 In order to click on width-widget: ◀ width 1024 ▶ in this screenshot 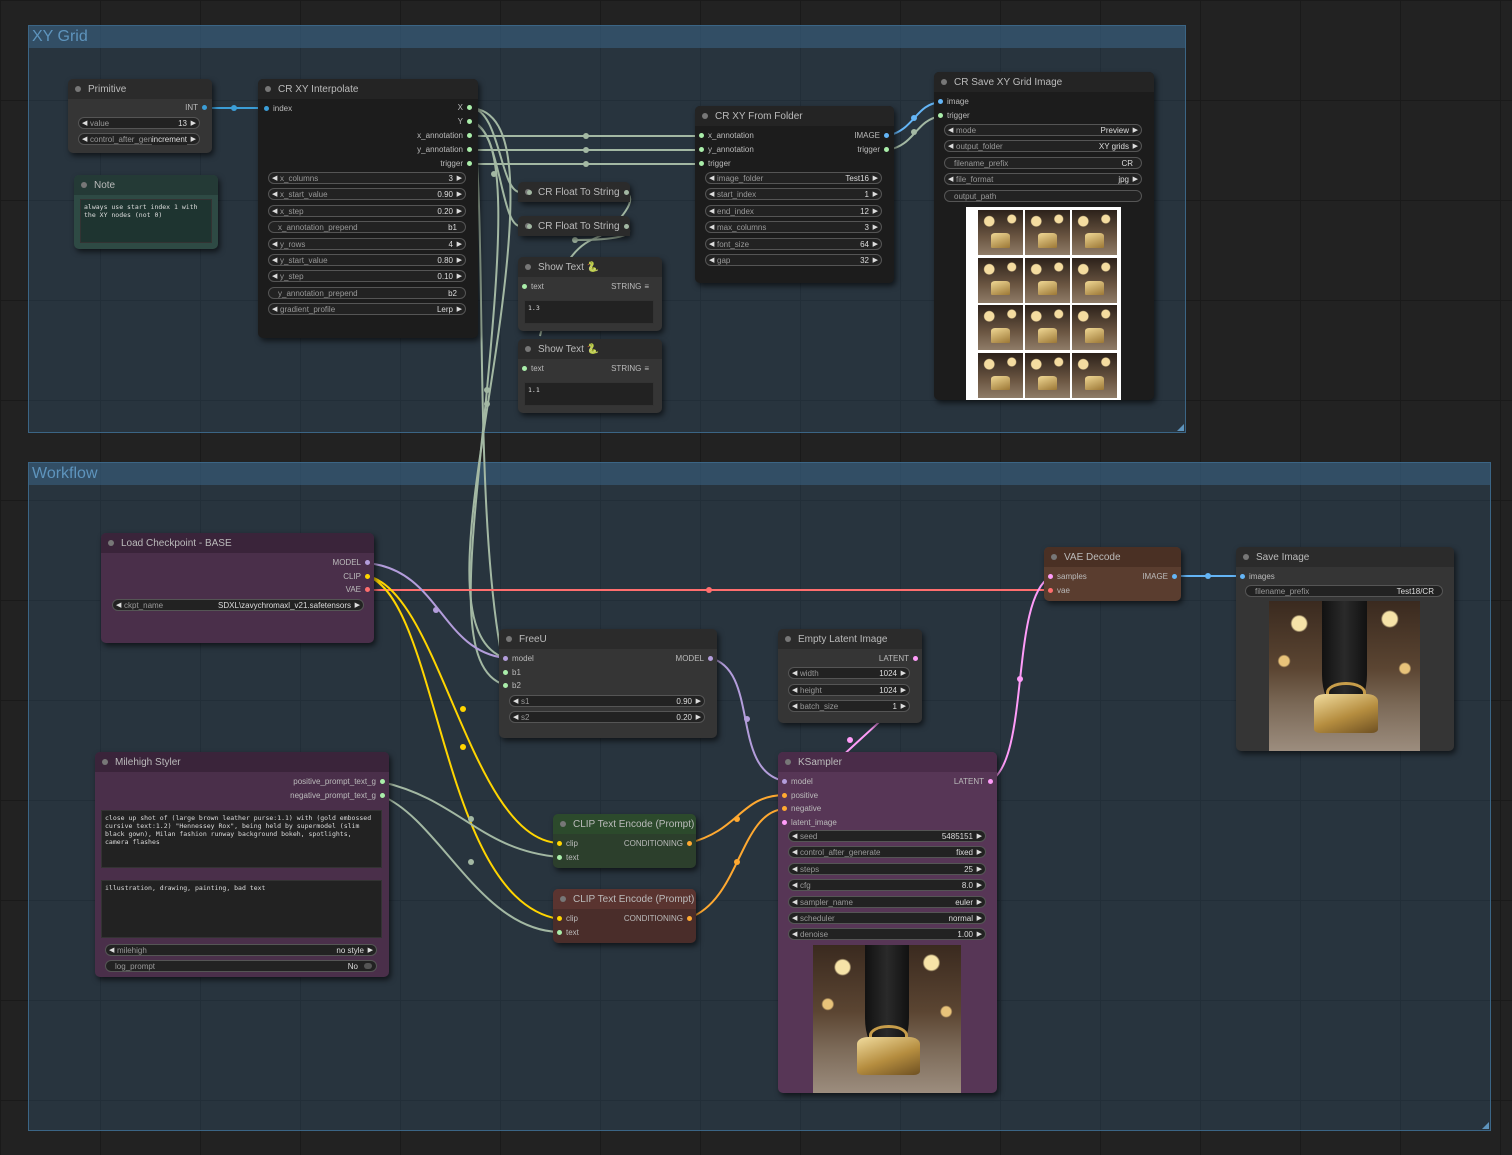, I will do `click(849, 673)`.